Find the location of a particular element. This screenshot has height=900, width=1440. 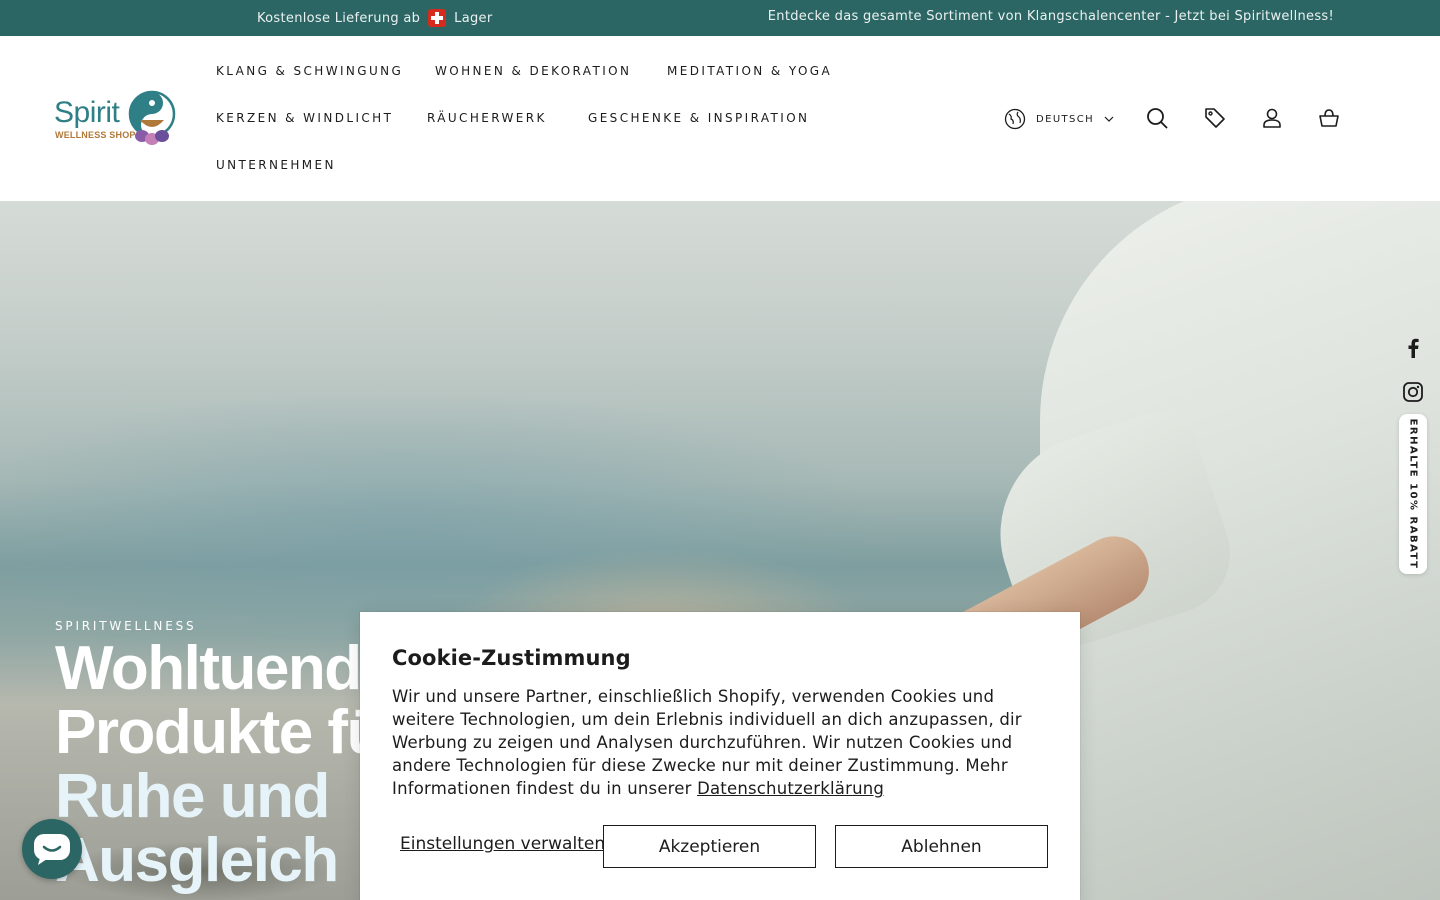

privacy-policy-link: Datenschutzerklärung is located at coordinates (790, 788).